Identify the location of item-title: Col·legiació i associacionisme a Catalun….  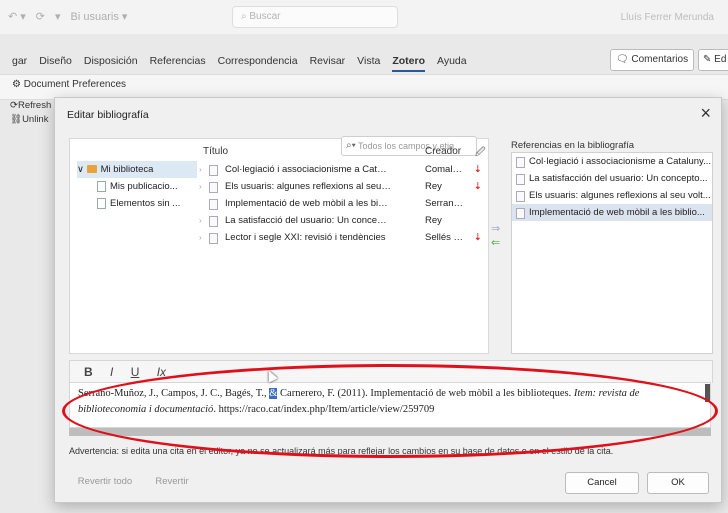
(308, 169).